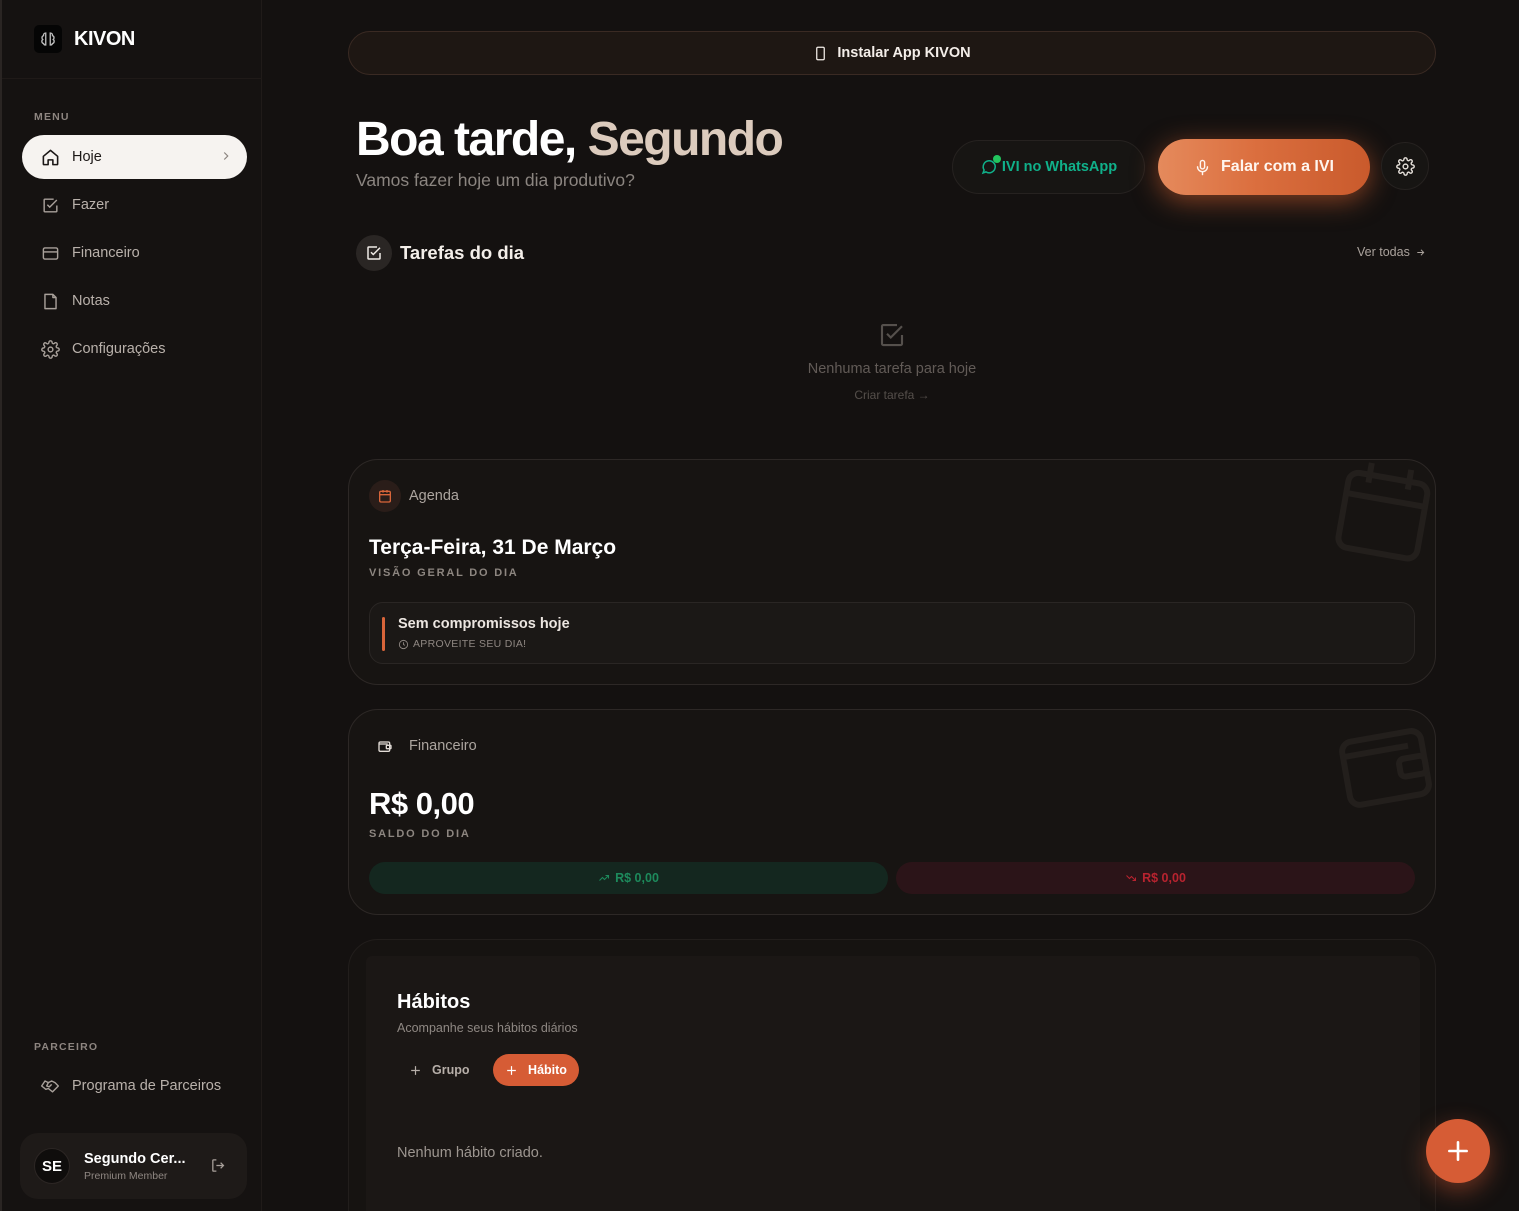 The height and width of the screenshot is (1211, 1519). What do you see at coordinates (147, 1086) in the screenshot?
I see `sidebar-item-label: Programa de Parceiros` at bounding box center [147, 1086].